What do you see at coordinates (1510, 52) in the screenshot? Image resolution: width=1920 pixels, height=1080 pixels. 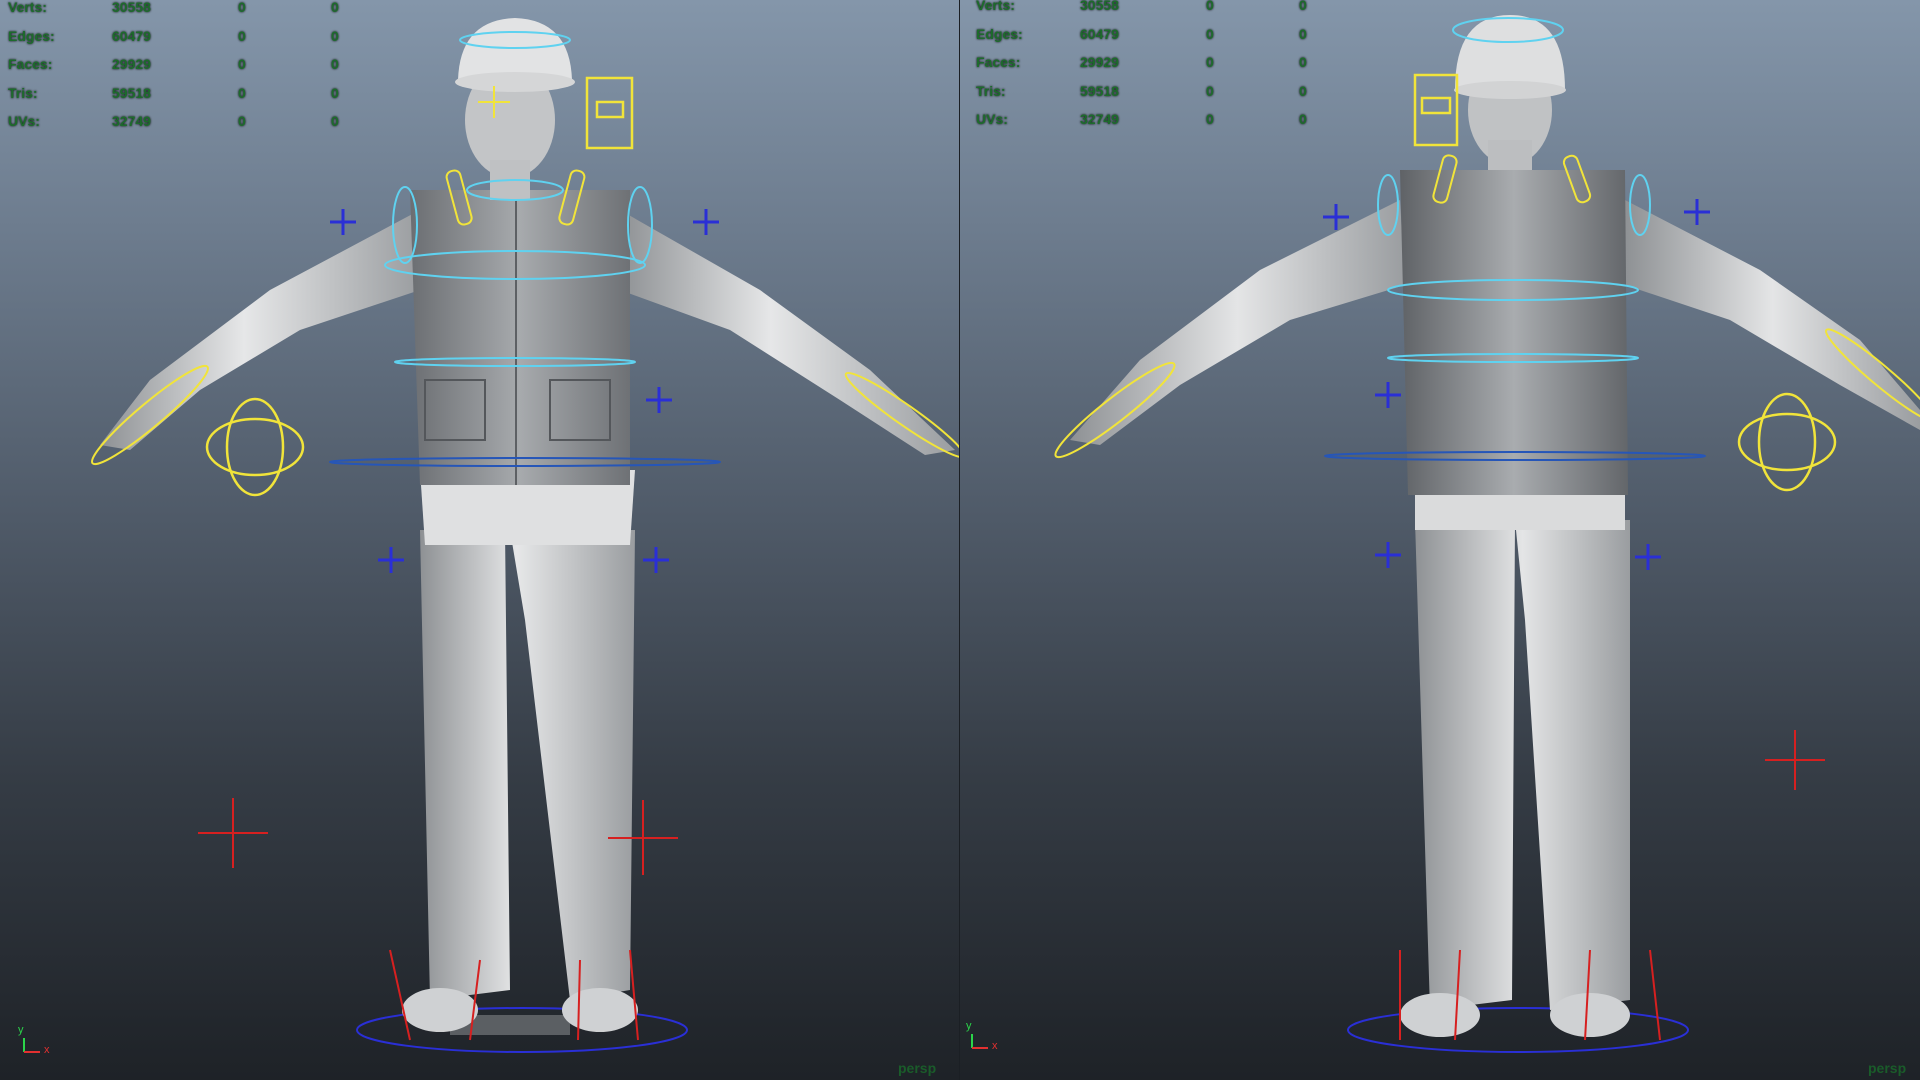 I see `character-helmet` at bounding box center [1510, 52].